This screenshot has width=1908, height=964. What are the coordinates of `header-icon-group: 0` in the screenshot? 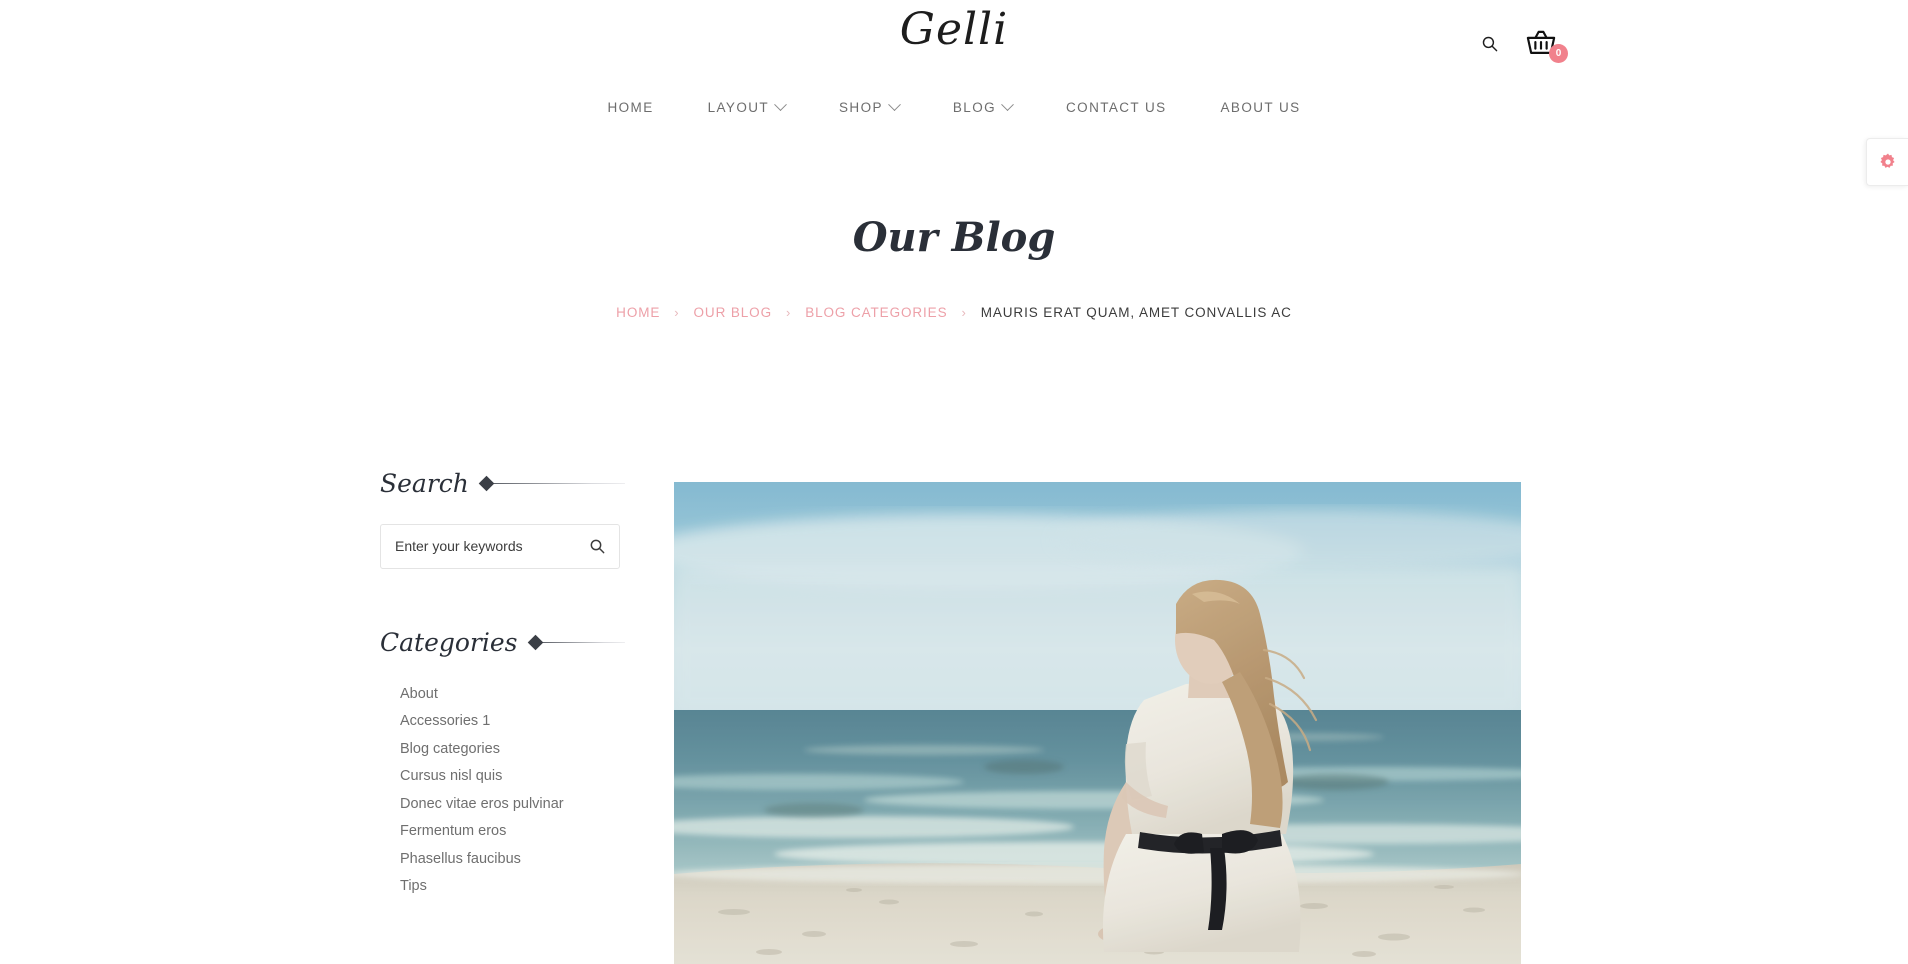 It's located at (1524, 46).